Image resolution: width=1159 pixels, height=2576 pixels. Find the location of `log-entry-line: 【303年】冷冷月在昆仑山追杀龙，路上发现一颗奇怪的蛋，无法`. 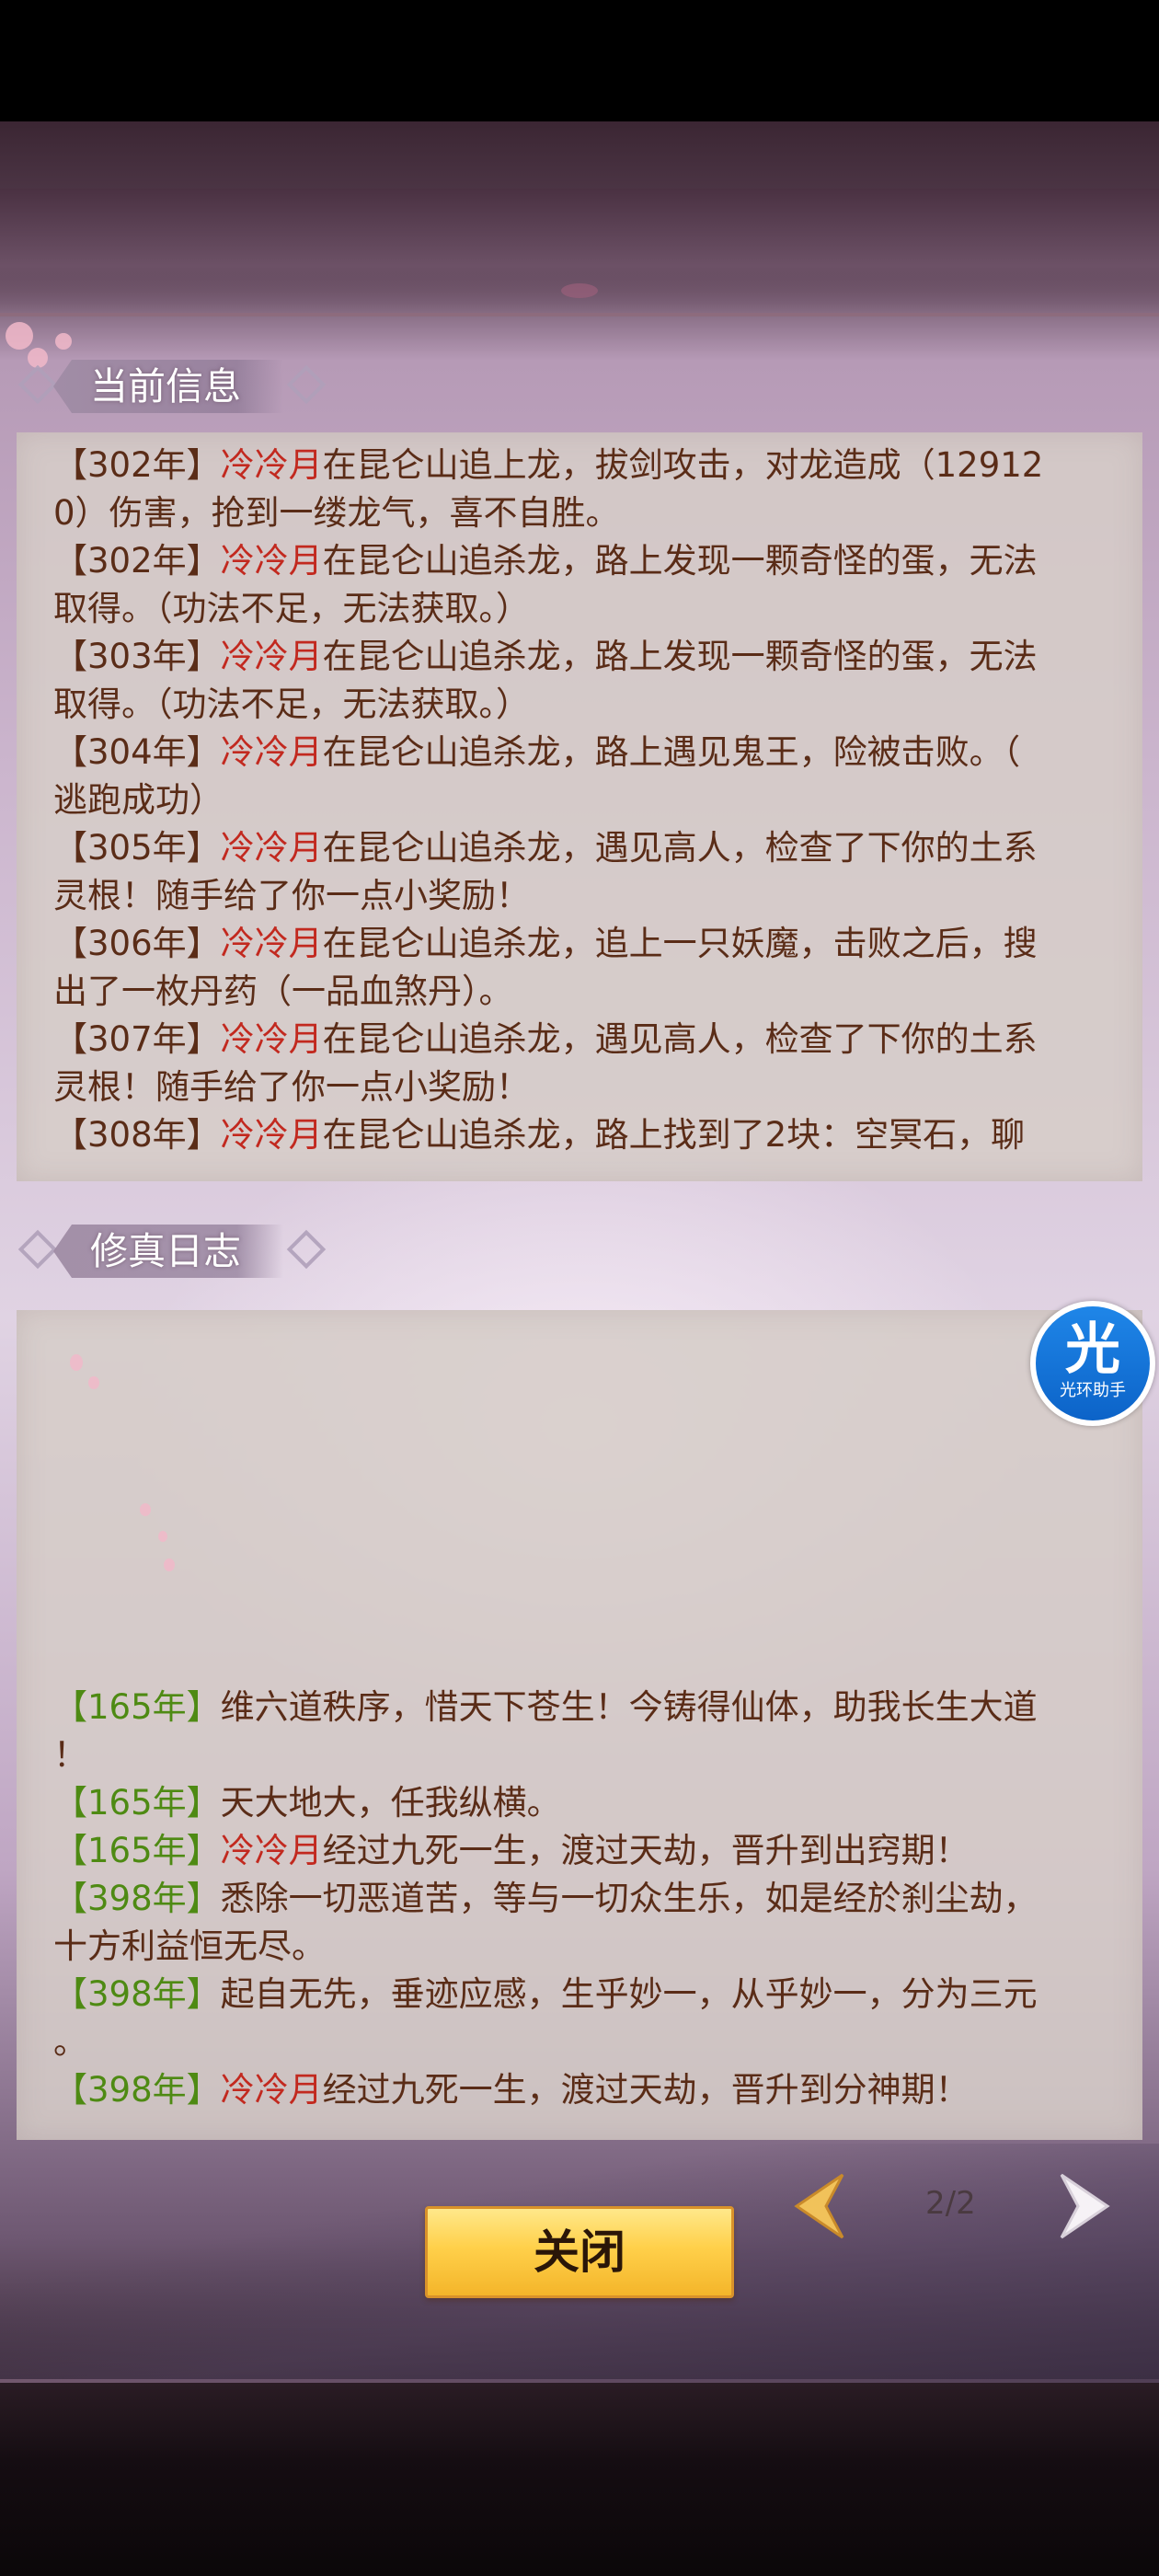

log-entry-line: 【303年】冷冷月在昆仑山追杀龙，路上发现一颗奇怪的蛋，无法 is located at coordinates (586, 657).